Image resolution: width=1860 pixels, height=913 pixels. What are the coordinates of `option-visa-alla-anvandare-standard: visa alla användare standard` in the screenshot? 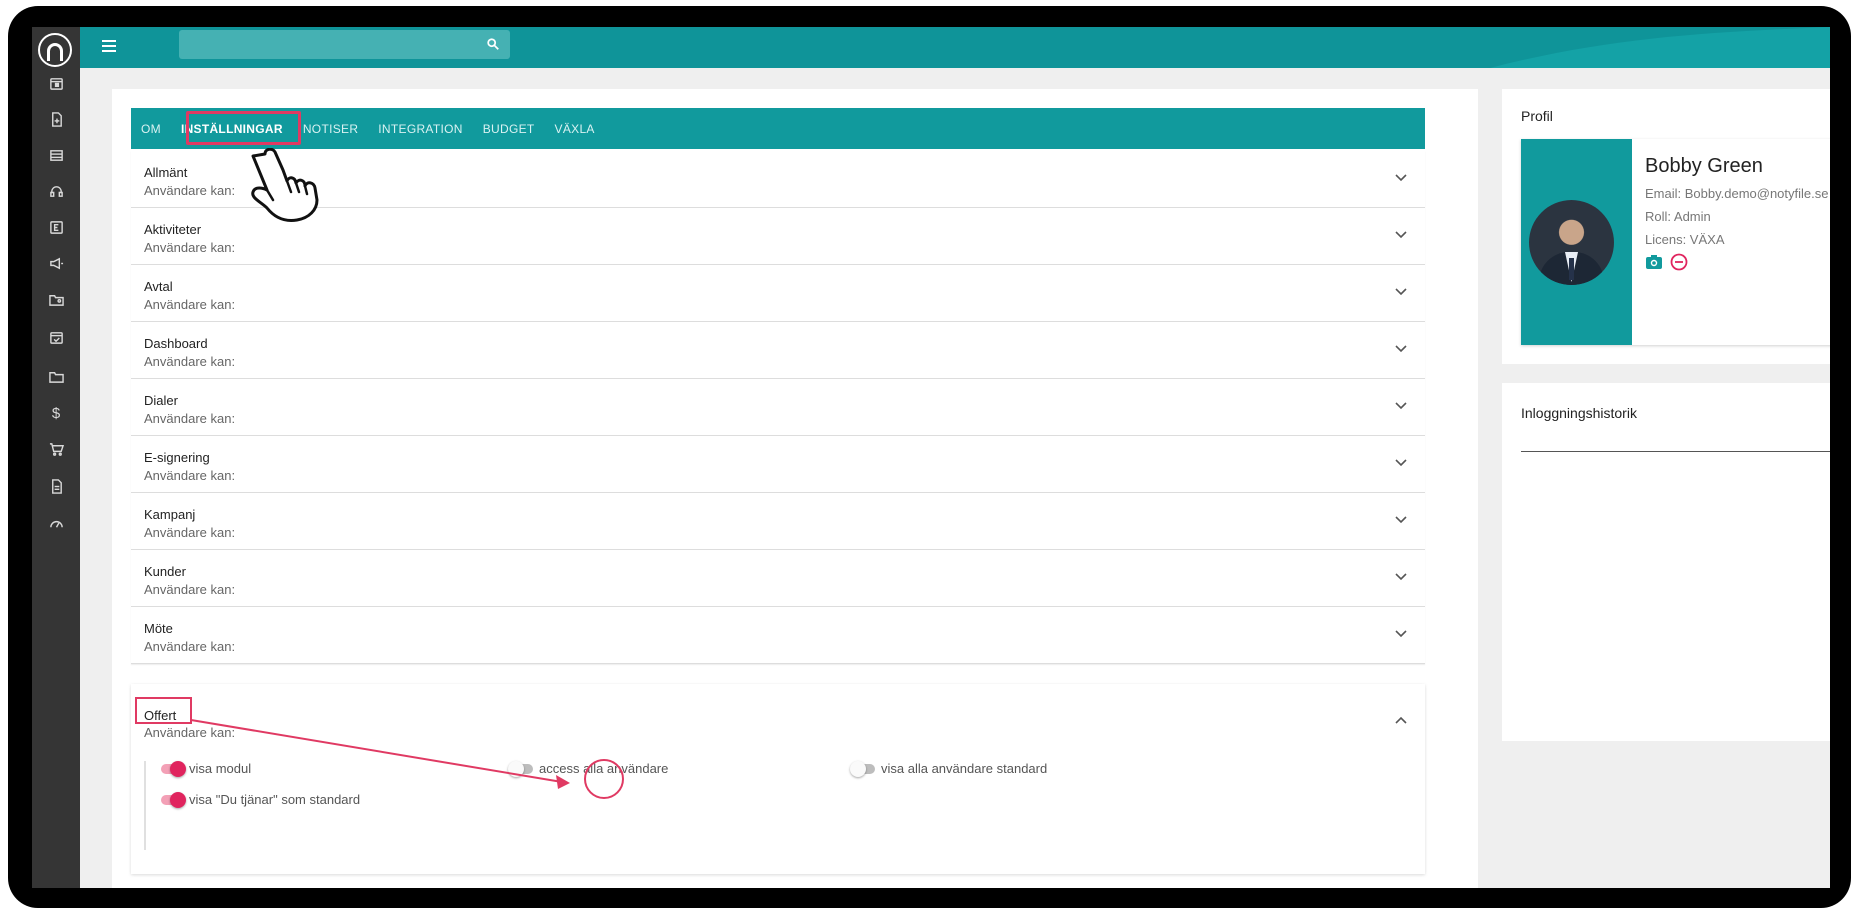 It's located at (949, 768).